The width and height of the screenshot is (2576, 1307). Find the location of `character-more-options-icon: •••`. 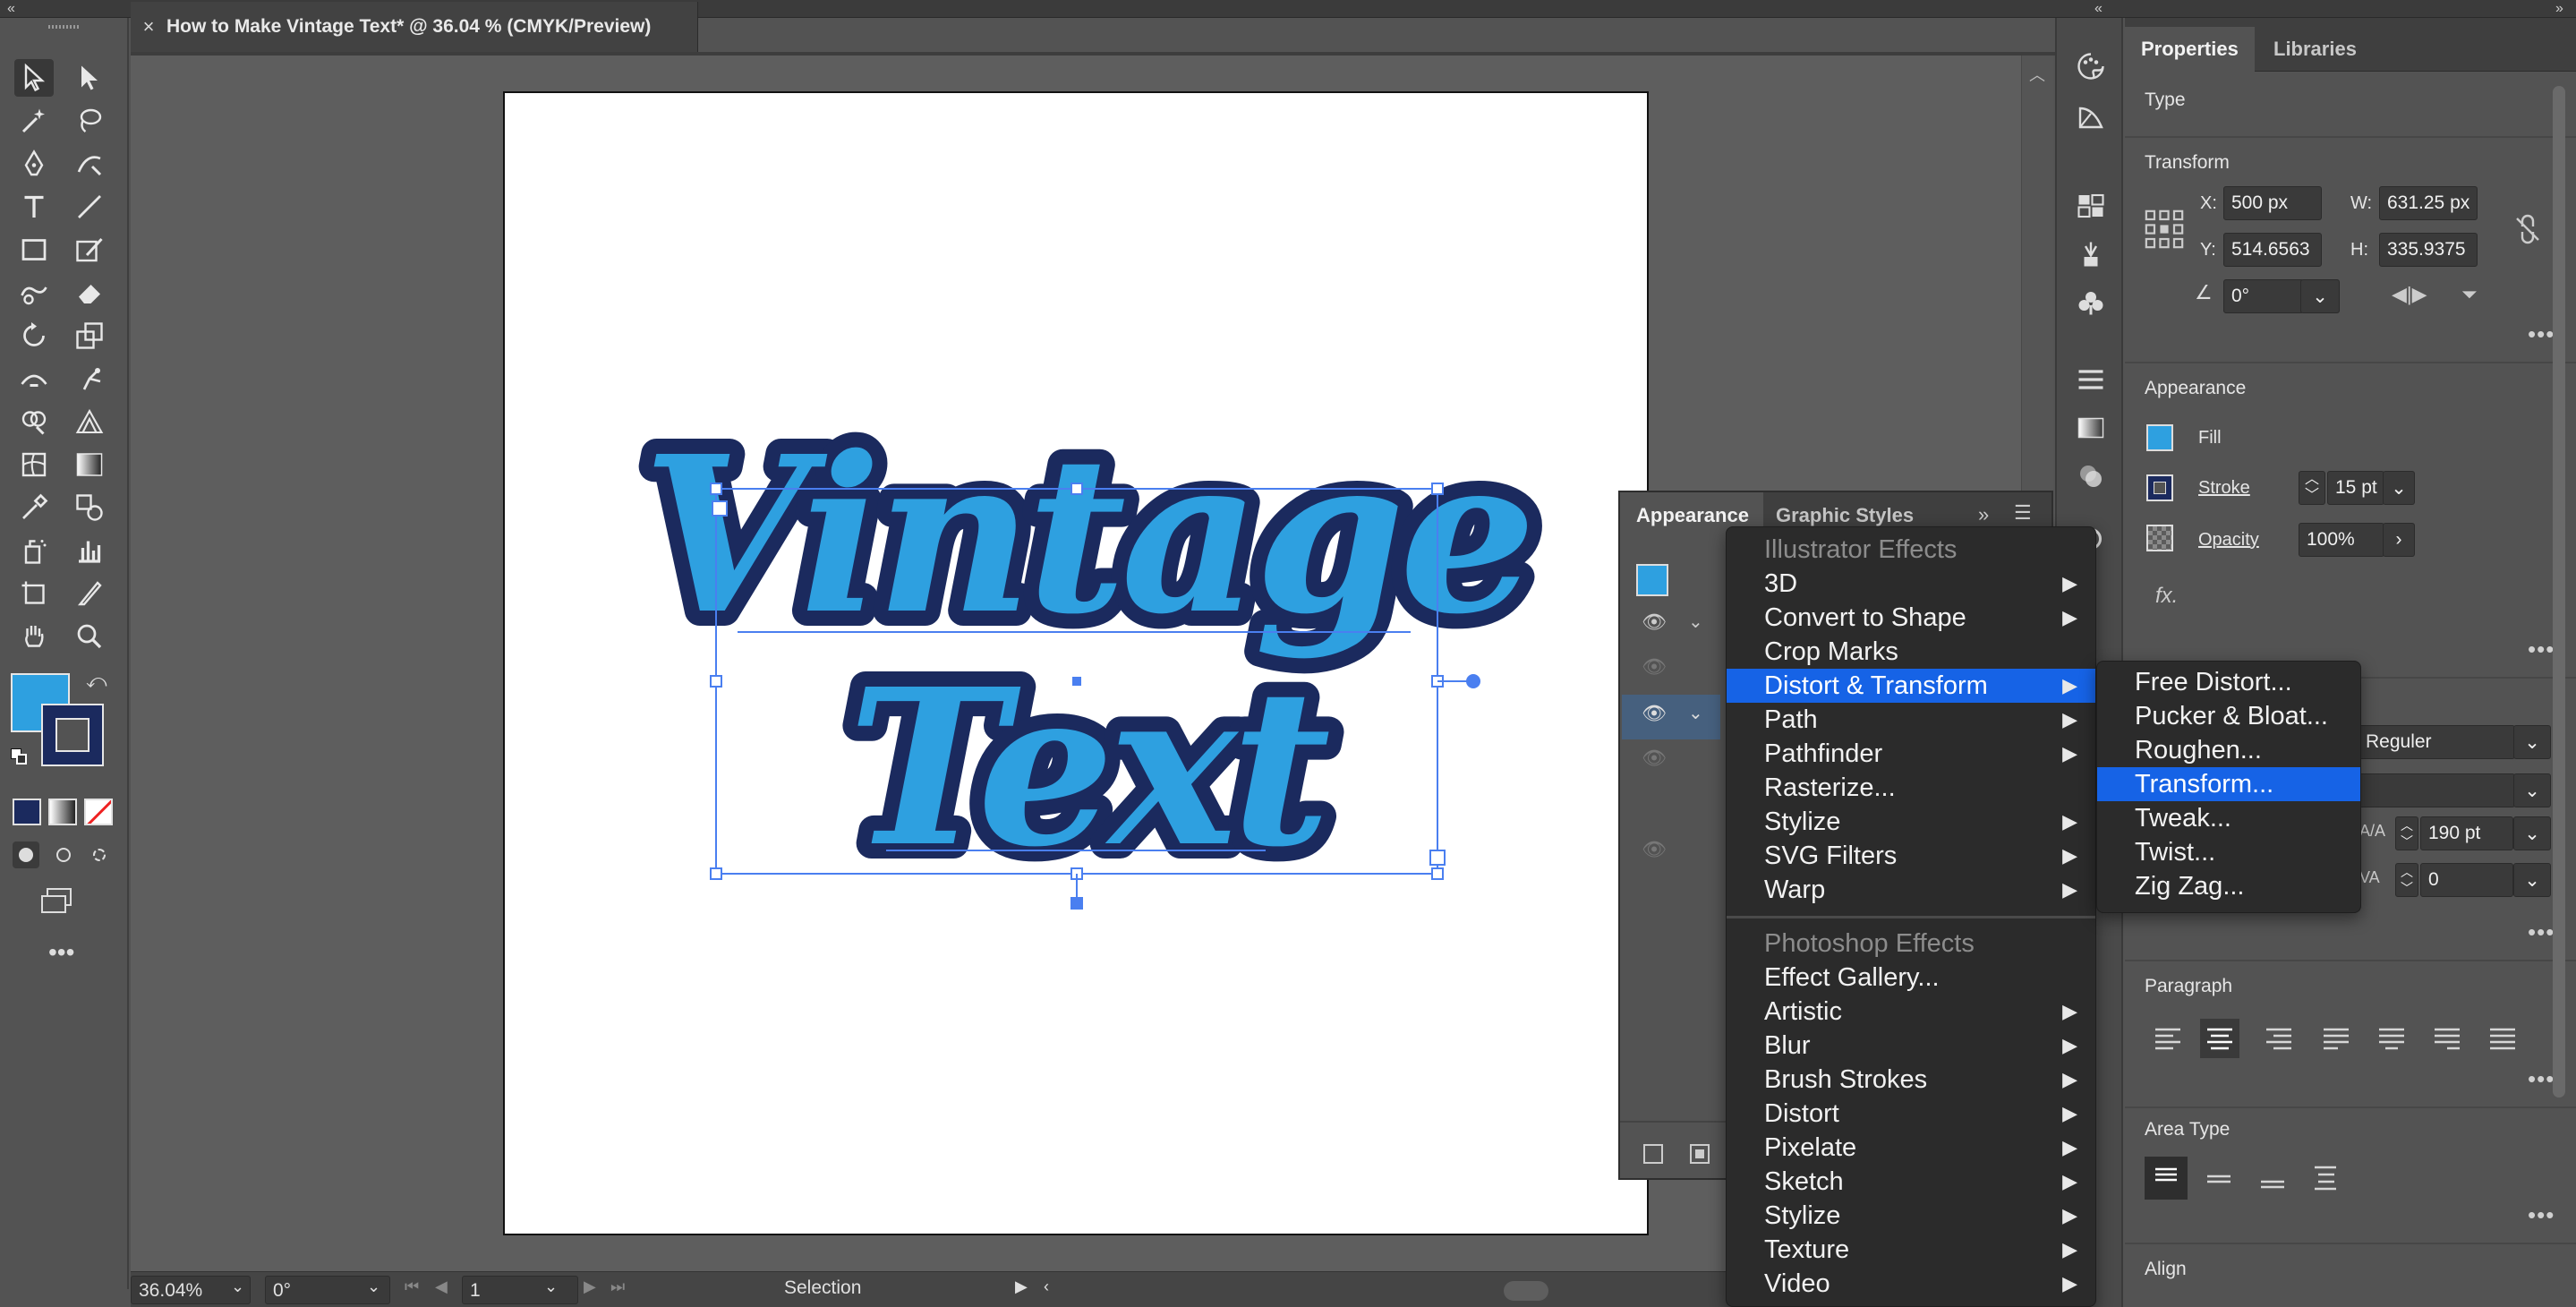

character-more-options-icon: ••• is located at coordinates (2541, 932).